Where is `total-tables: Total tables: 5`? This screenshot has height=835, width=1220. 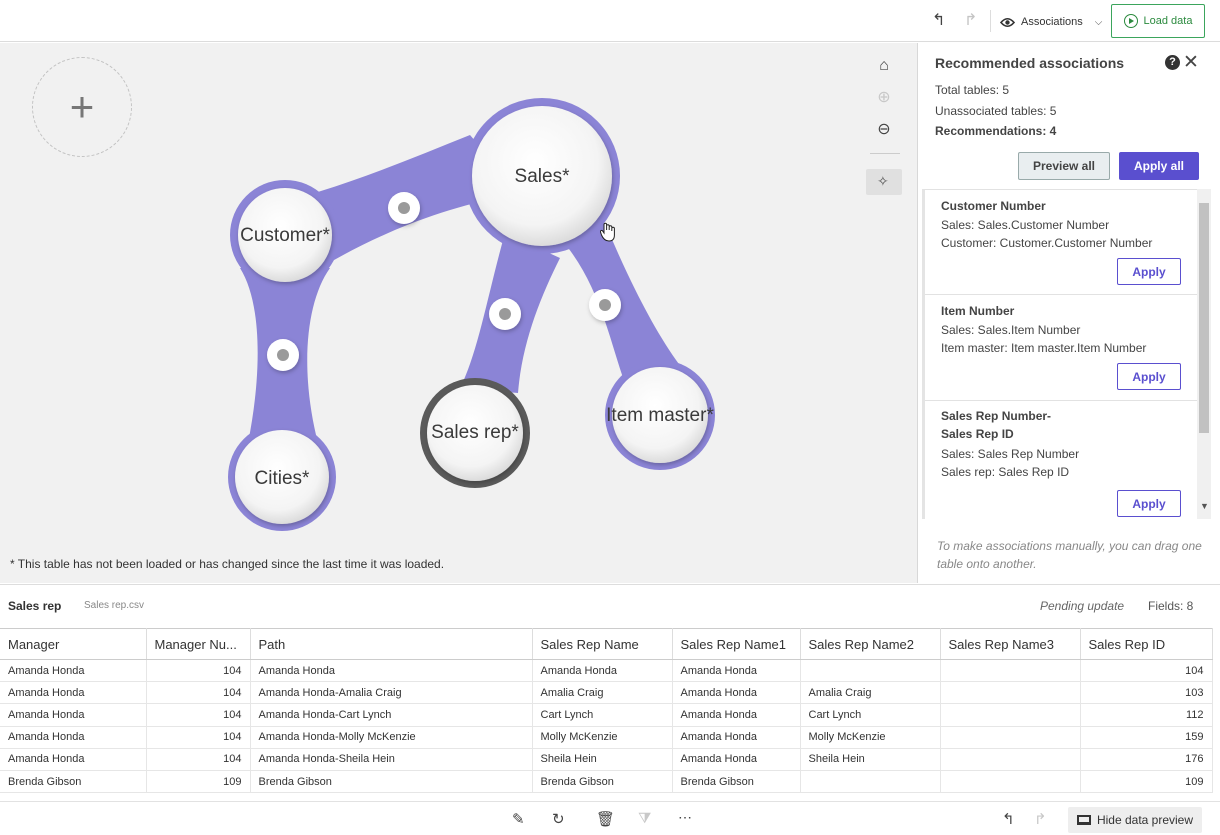
total-tables: Total tables: 5 is located at coordinates (972, 90).